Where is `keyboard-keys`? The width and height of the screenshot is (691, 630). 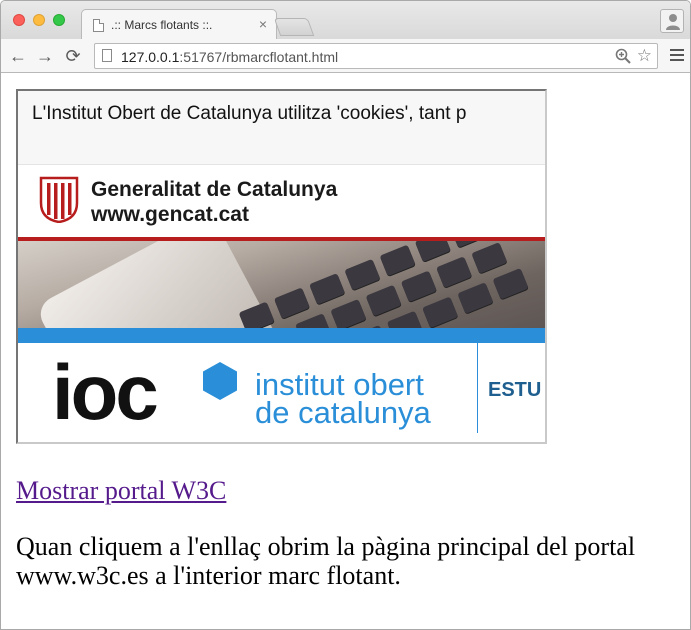
keyboard-keys is located at coordinates (379, 284).